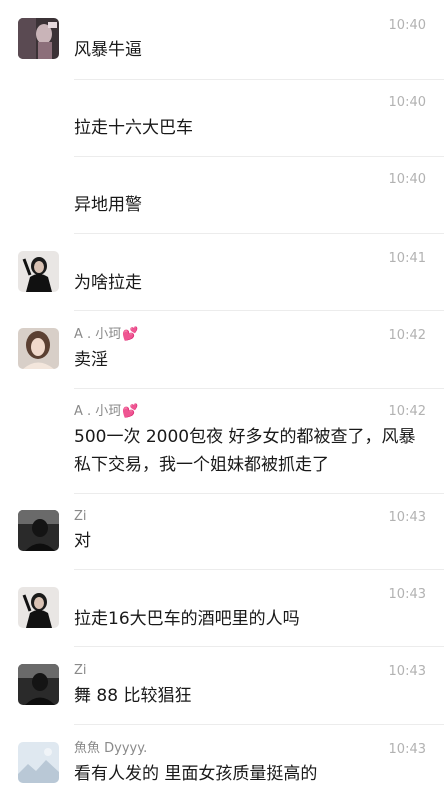 The height and width of the screenshot is (800, 444). I want to click on chat-message: Zi 10:43 对, so click(222, 532).